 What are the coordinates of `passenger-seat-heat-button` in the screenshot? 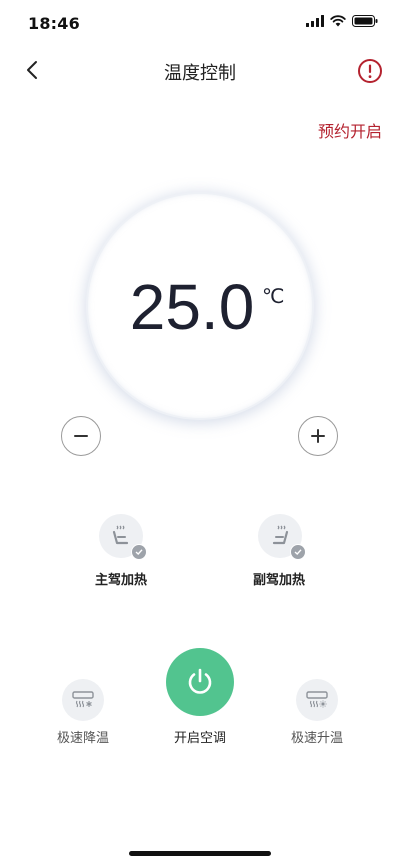 It's located at (282, 537).